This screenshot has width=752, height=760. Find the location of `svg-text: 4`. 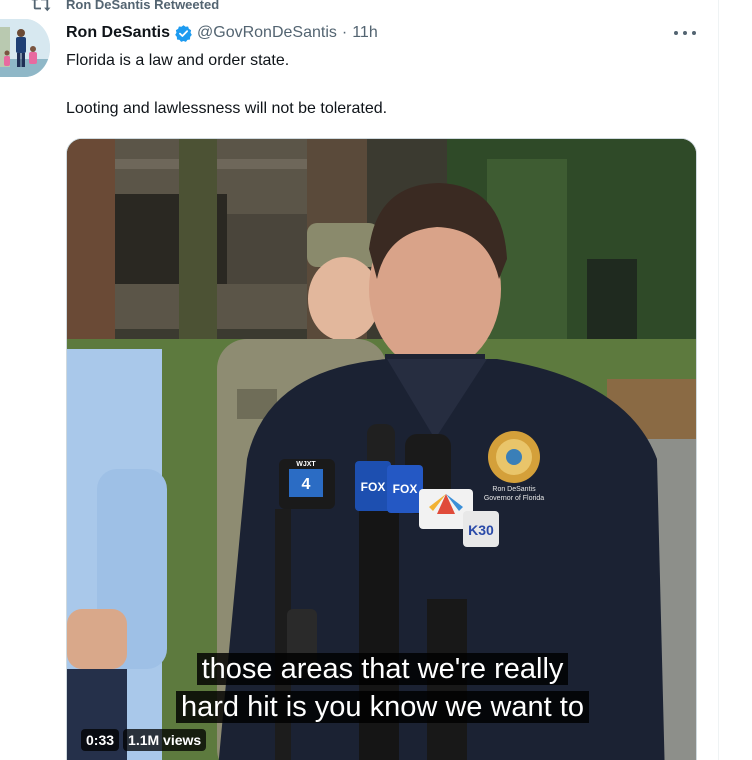

svg-text: 4 is located at coordinates (306, 484).